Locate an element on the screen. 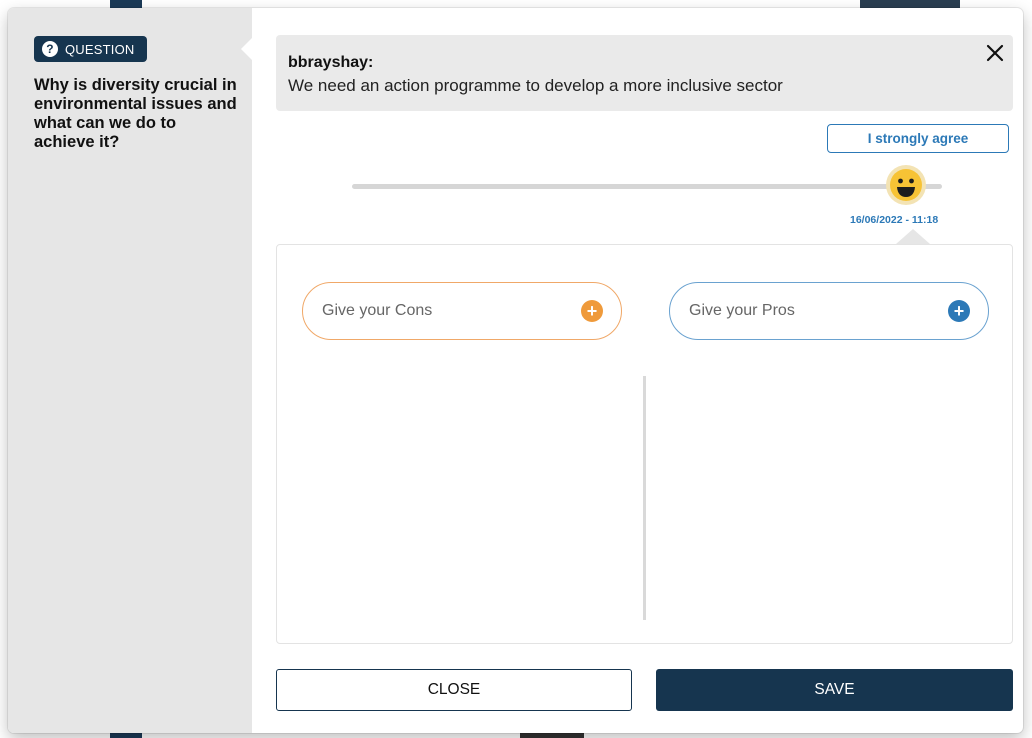 The height and width of the screenshot is (738, 1032). add-cons-icon: + is located at coordinates (592, 311).